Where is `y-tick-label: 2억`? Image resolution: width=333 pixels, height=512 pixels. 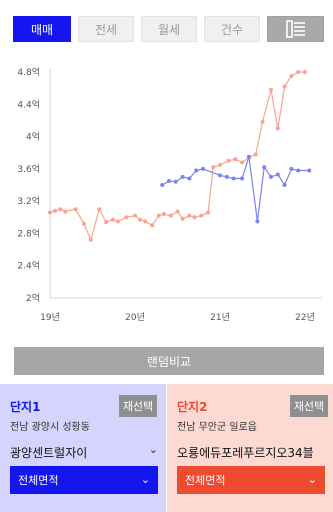 y-tick-label: 2억 is located at coordinates (33, 298).